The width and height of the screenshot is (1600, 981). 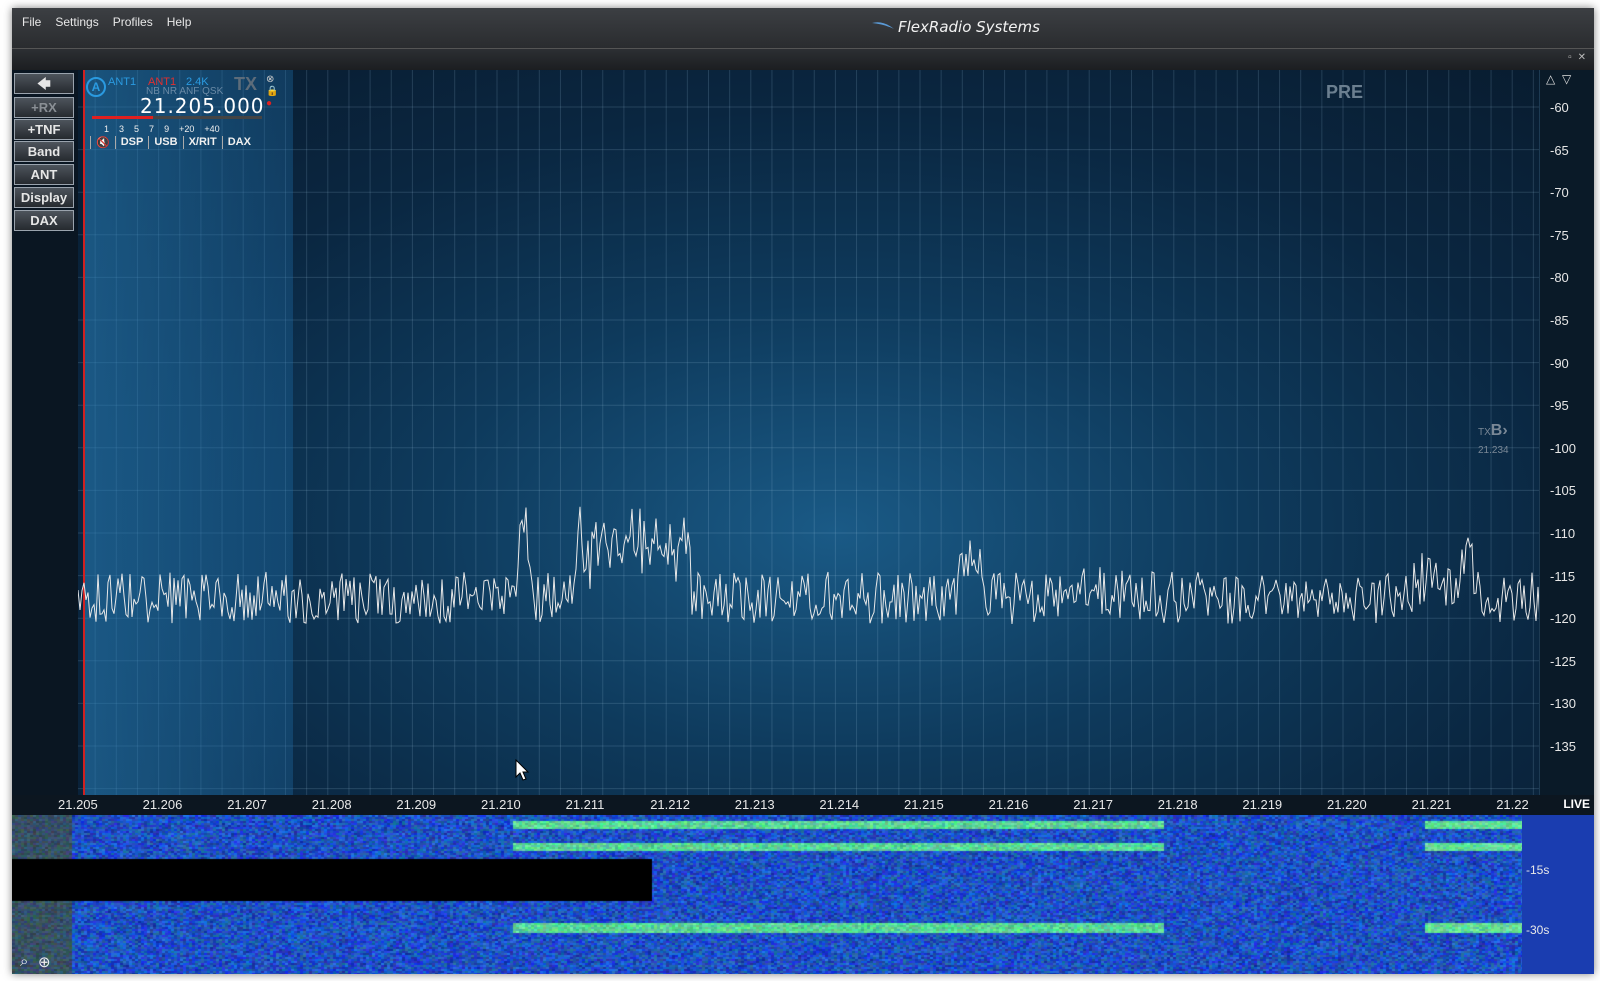 What do you see at coordinates (670, 804) in the screenshot?
I see `frequency-tick-label: 21.212` at bounding box center [670, 804].